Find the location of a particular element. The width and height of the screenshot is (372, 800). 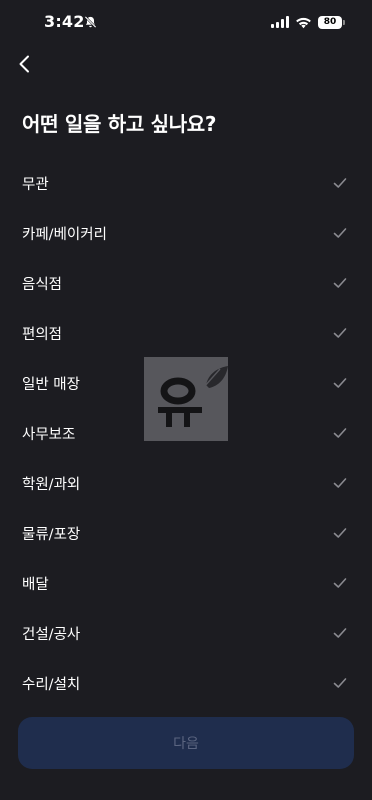

chevron-left-icon is located at coordinates (24, 64).